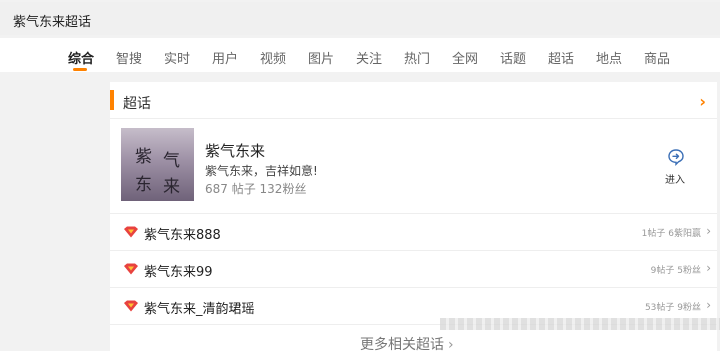 Image resolution: width=720 pixels, height=351 pixels. Describe the element at coordinates (52, 20) in the screenshot. I see `search-query: 紫气东来超话` at that location.